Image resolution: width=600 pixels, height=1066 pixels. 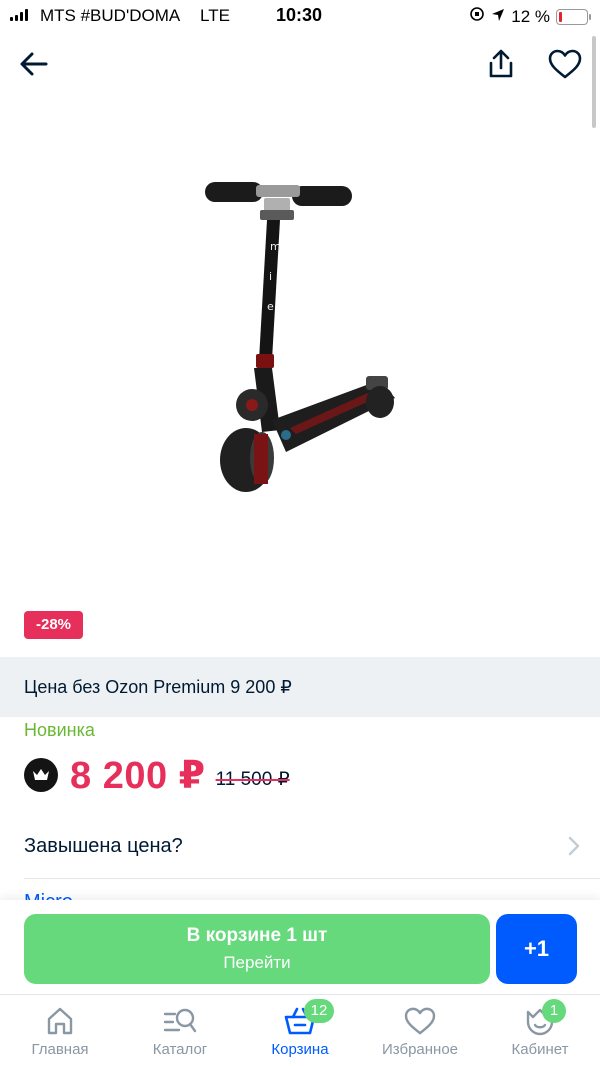 What do you see at coordinates (103, 845) in the screenshot?
I see `overpriced-label: Завышена цена?` at bounding box center [103, 845].